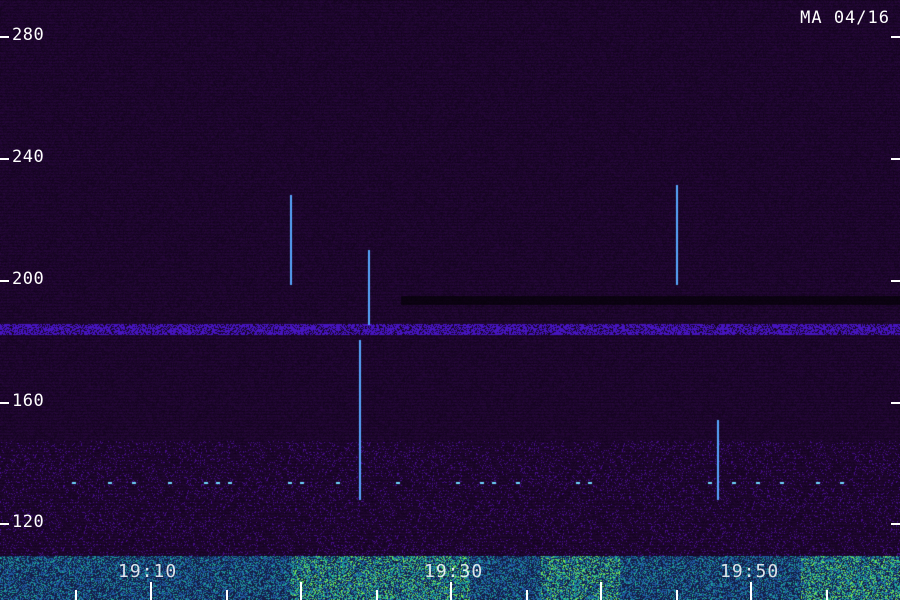 The height and width of the screenshot is (600, 900). What do you see at coordinates (28, 35) in the screenshot?
I see `y-label: 280` at bounding box center [28, 35].